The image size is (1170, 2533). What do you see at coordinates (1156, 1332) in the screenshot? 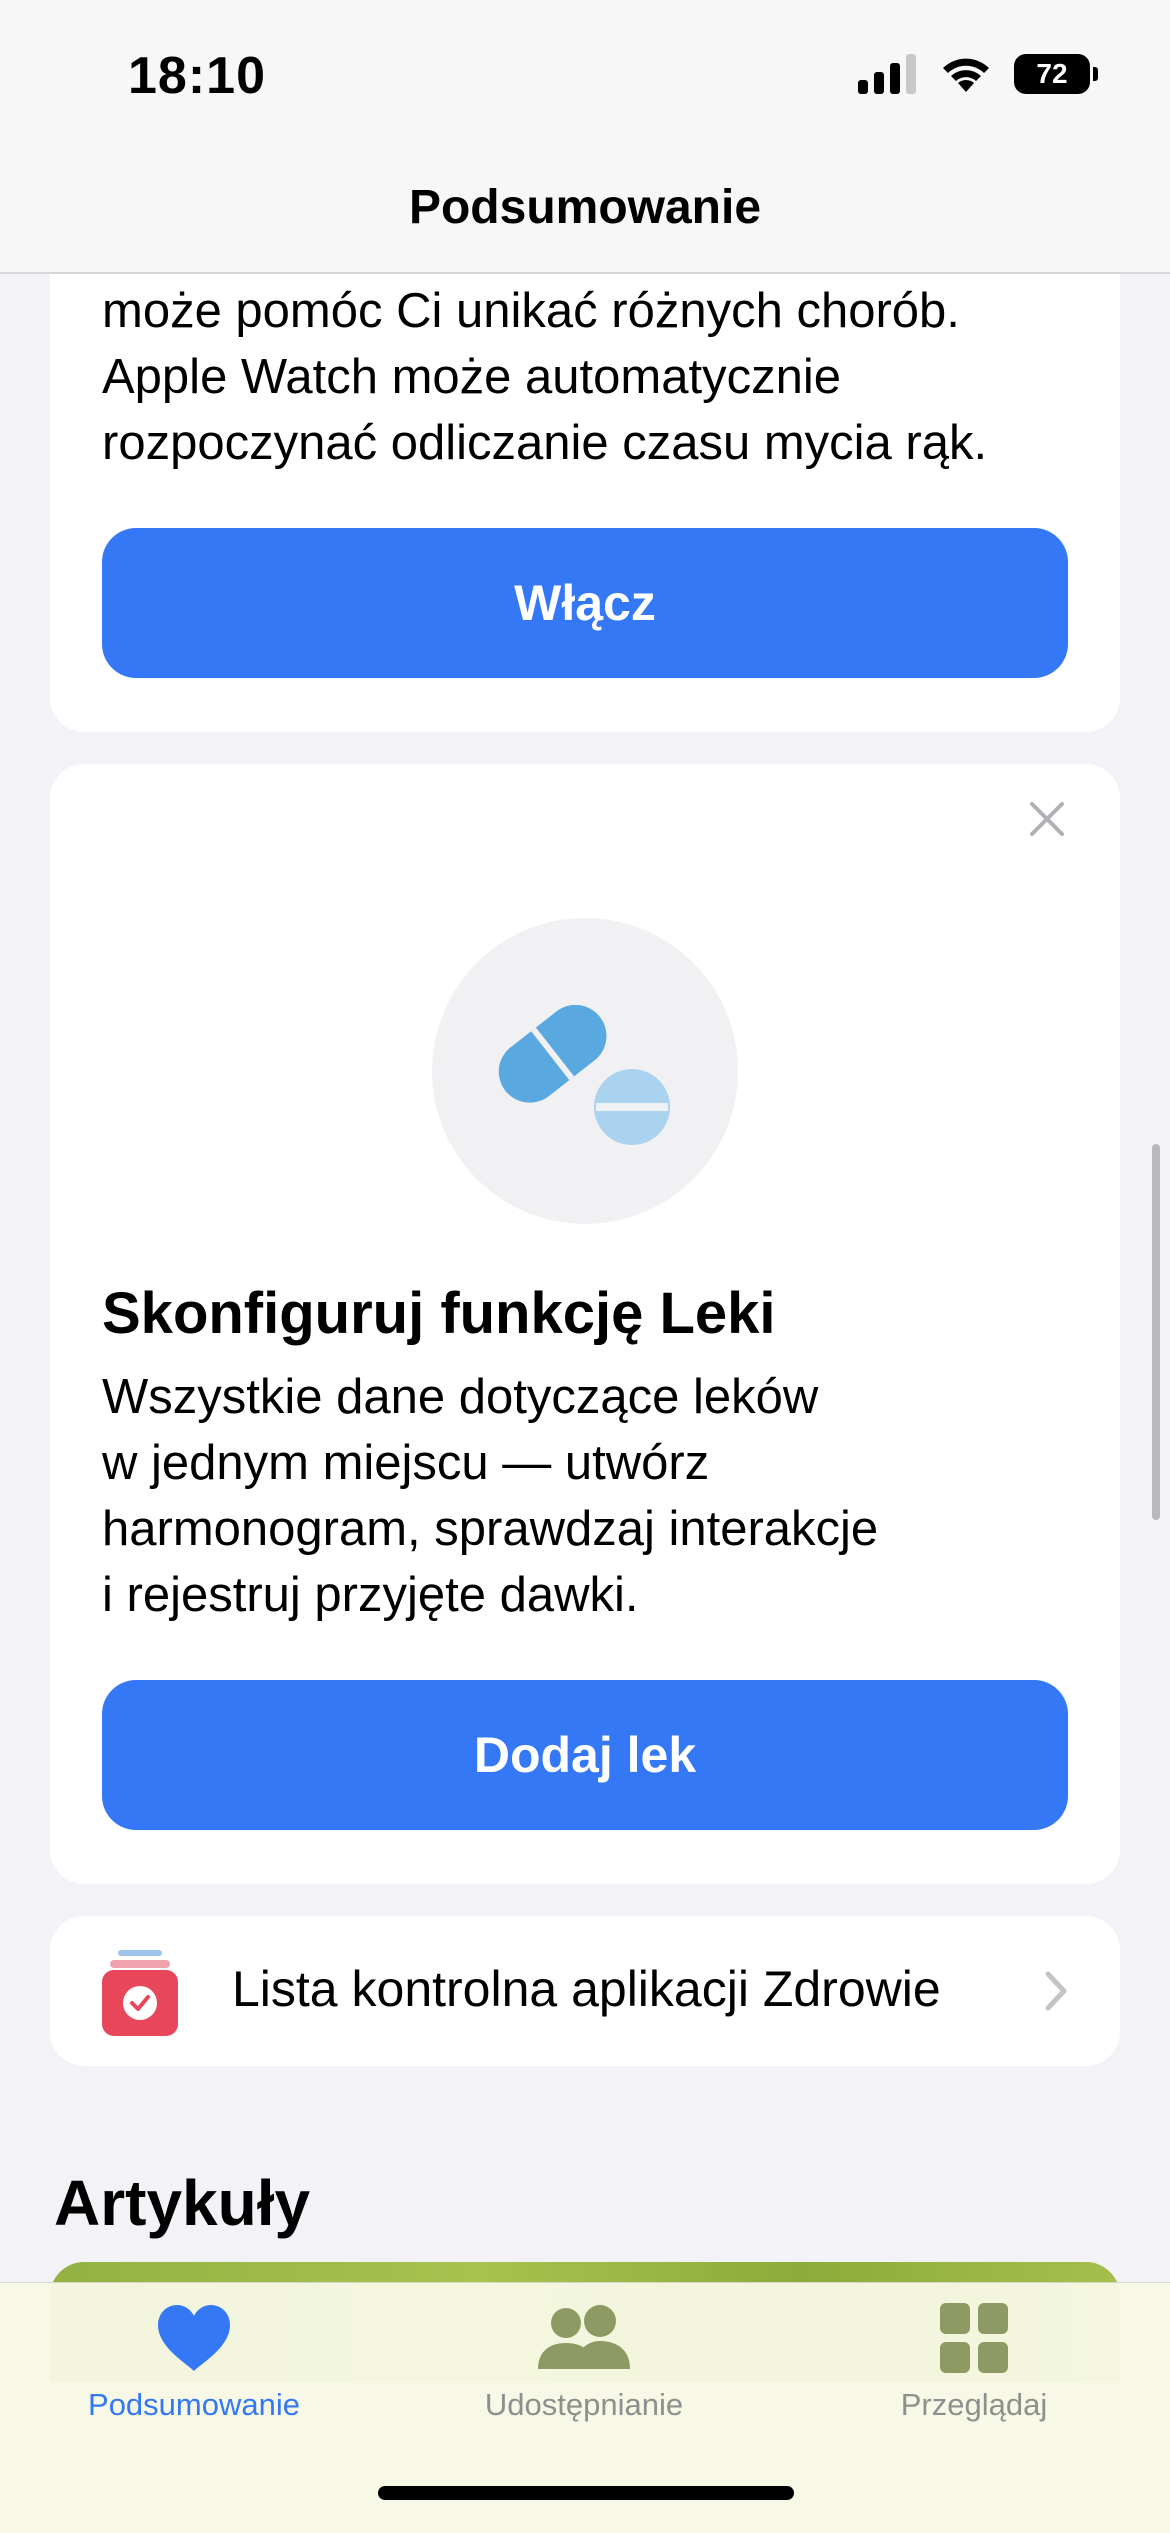
I see `scroll-indicator` at bounding box center [1156, 1332].